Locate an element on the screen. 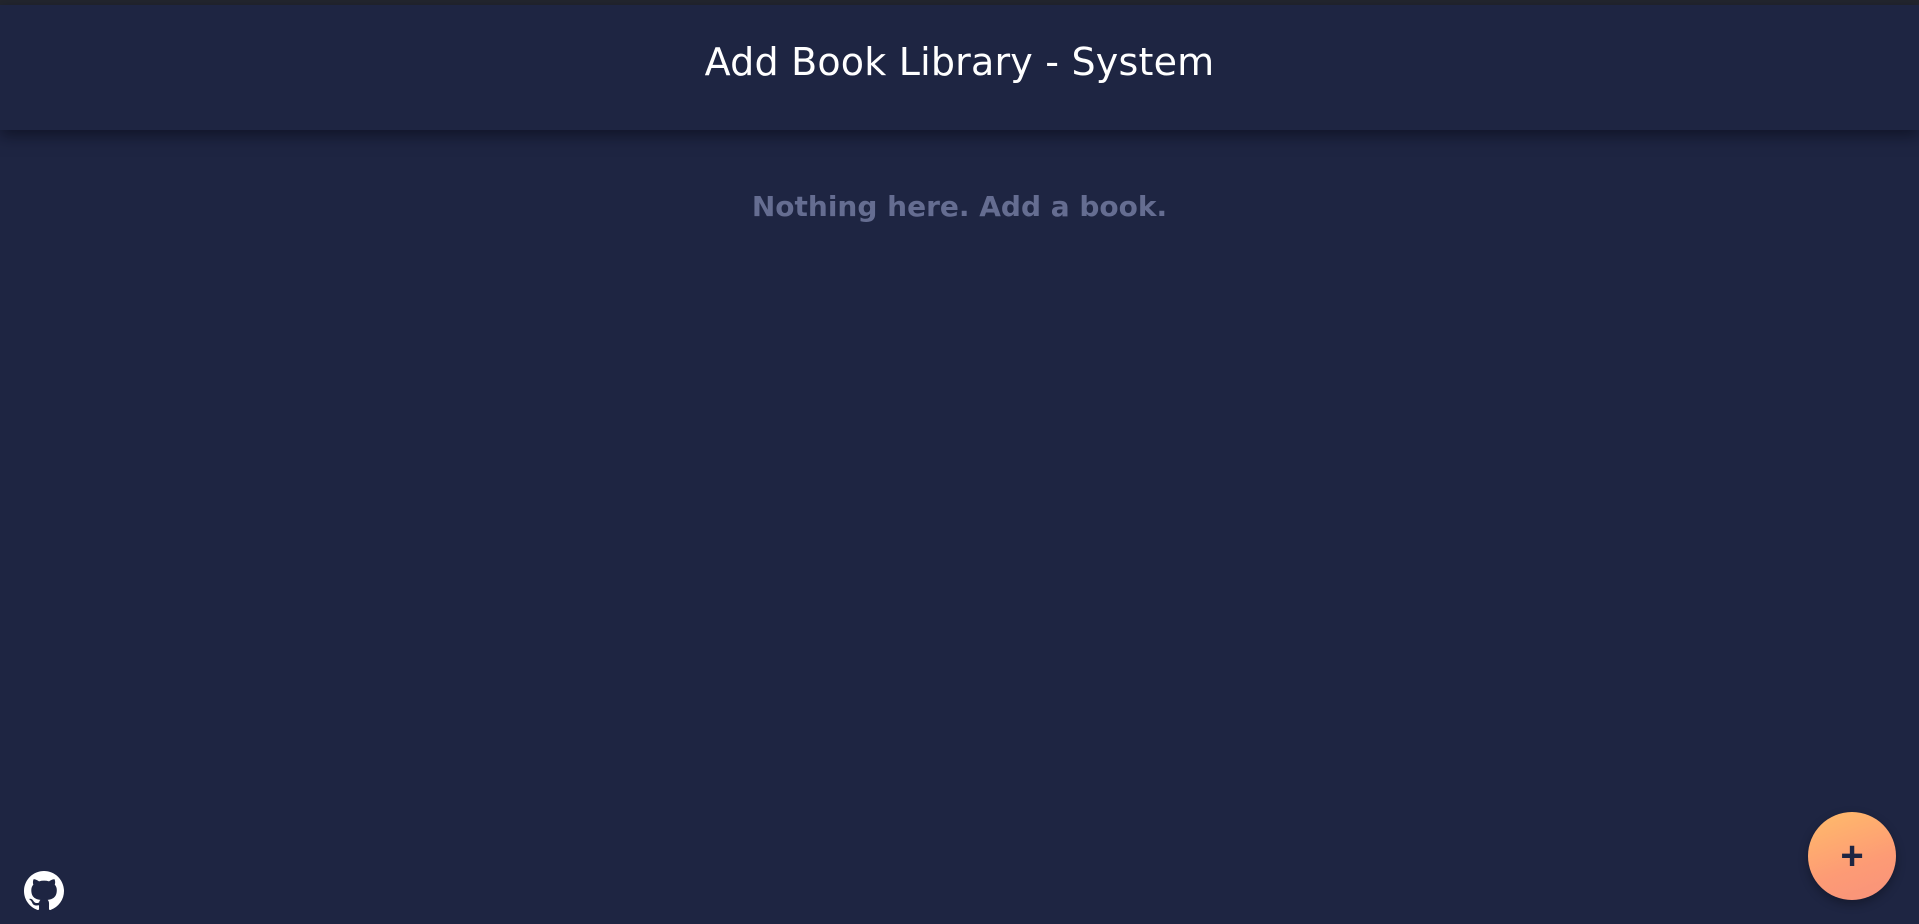 The width and height of the screenshot is (1919, 924). github-icon is located at coordinates (44, 891).